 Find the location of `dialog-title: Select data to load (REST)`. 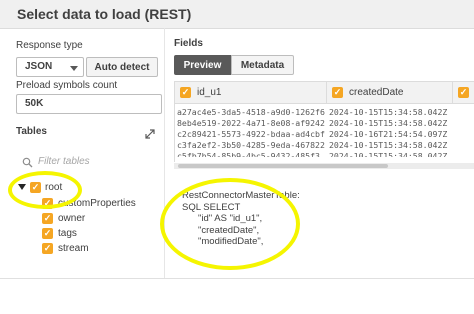

dialog-title: Select data to load (REST) is located at coordinates (104, 14).